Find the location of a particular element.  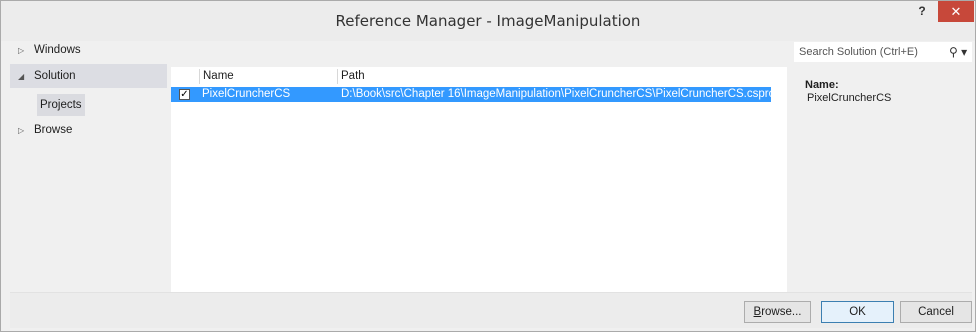

cancel-button: Cancel is located at coordinates (936, 312).